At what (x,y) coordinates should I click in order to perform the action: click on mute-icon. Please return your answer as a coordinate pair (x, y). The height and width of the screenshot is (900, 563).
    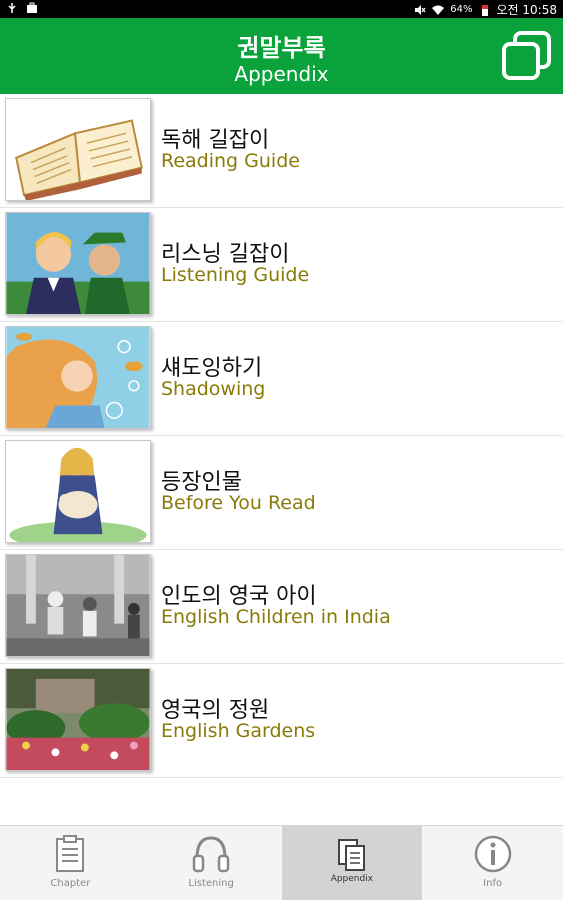
    Looking at the image, I should click on (420, 9).